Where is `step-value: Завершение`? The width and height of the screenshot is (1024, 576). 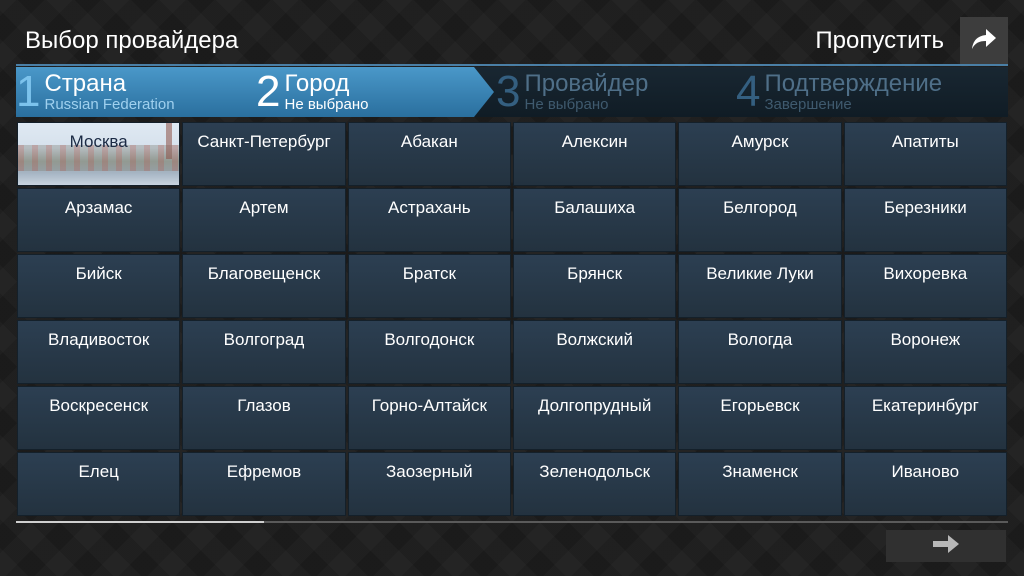 step-value: Завершение is located at coordinates (808, 104).